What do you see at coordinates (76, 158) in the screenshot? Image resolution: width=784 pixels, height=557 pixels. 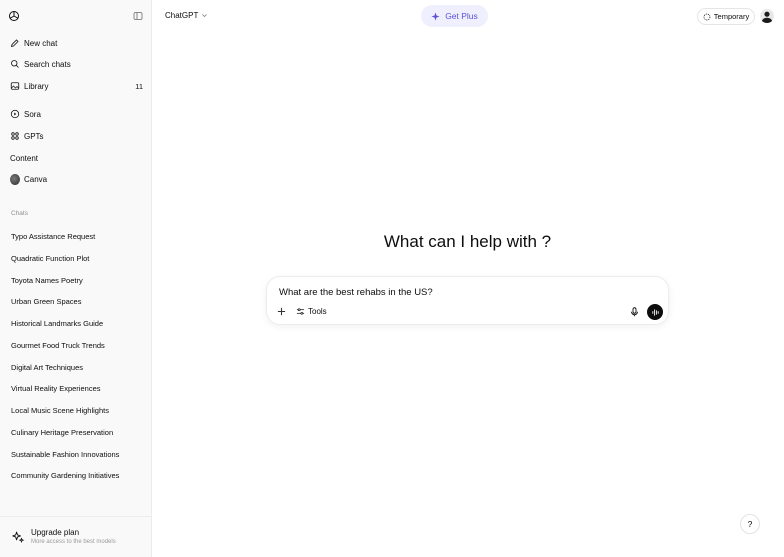 I see `sidebar-item-content: Content` at bounding box center [76, 158].